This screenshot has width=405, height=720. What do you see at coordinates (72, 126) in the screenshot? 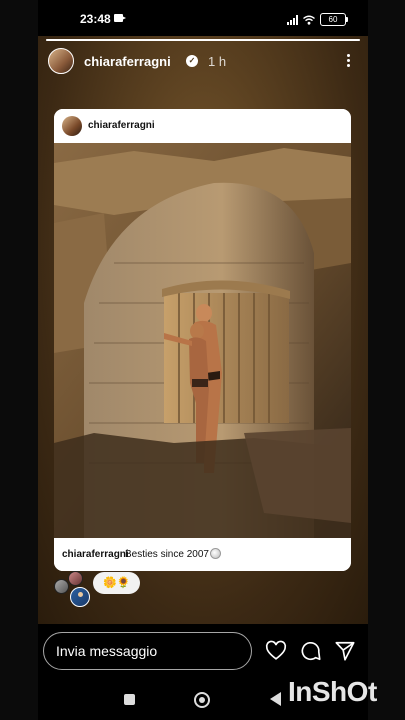
I see `shared-post-avatar` at bounding box center [72, 126].